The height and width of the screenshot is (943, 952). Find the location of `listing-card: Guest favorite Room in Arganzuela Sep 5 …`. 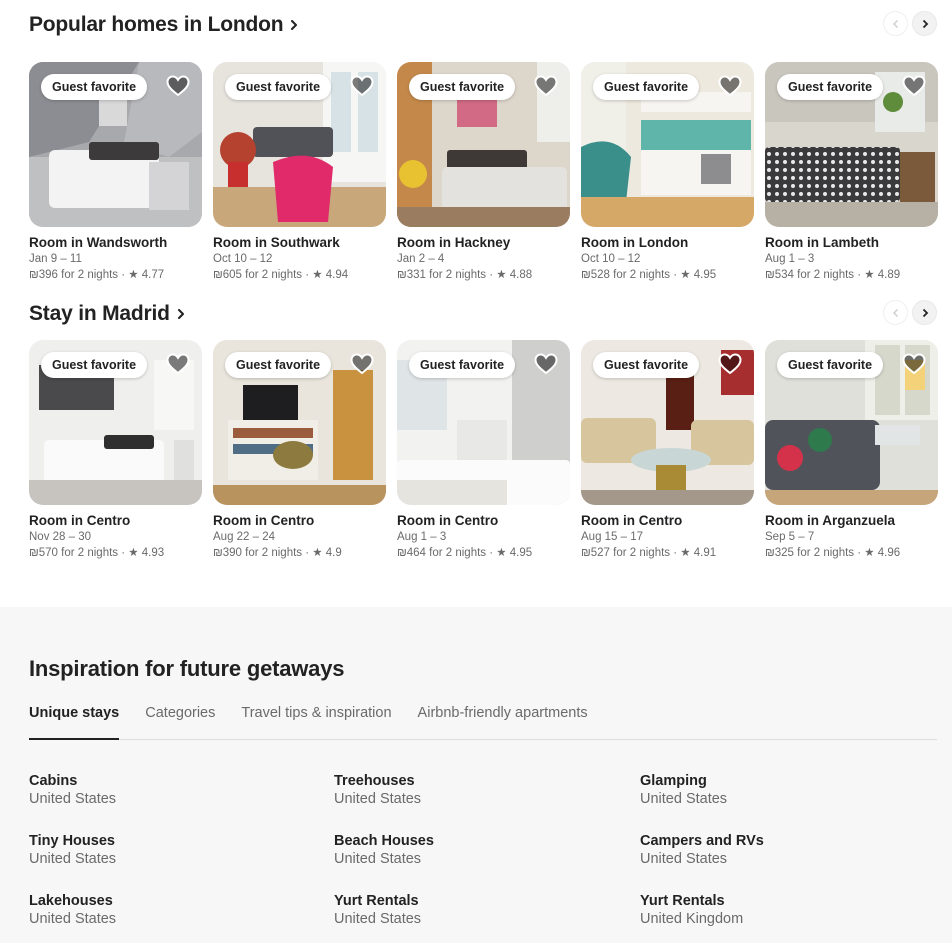

listing-card: Guest favorite Room in Arganzuela Sep 5 … is located at coordinates (851, 449).